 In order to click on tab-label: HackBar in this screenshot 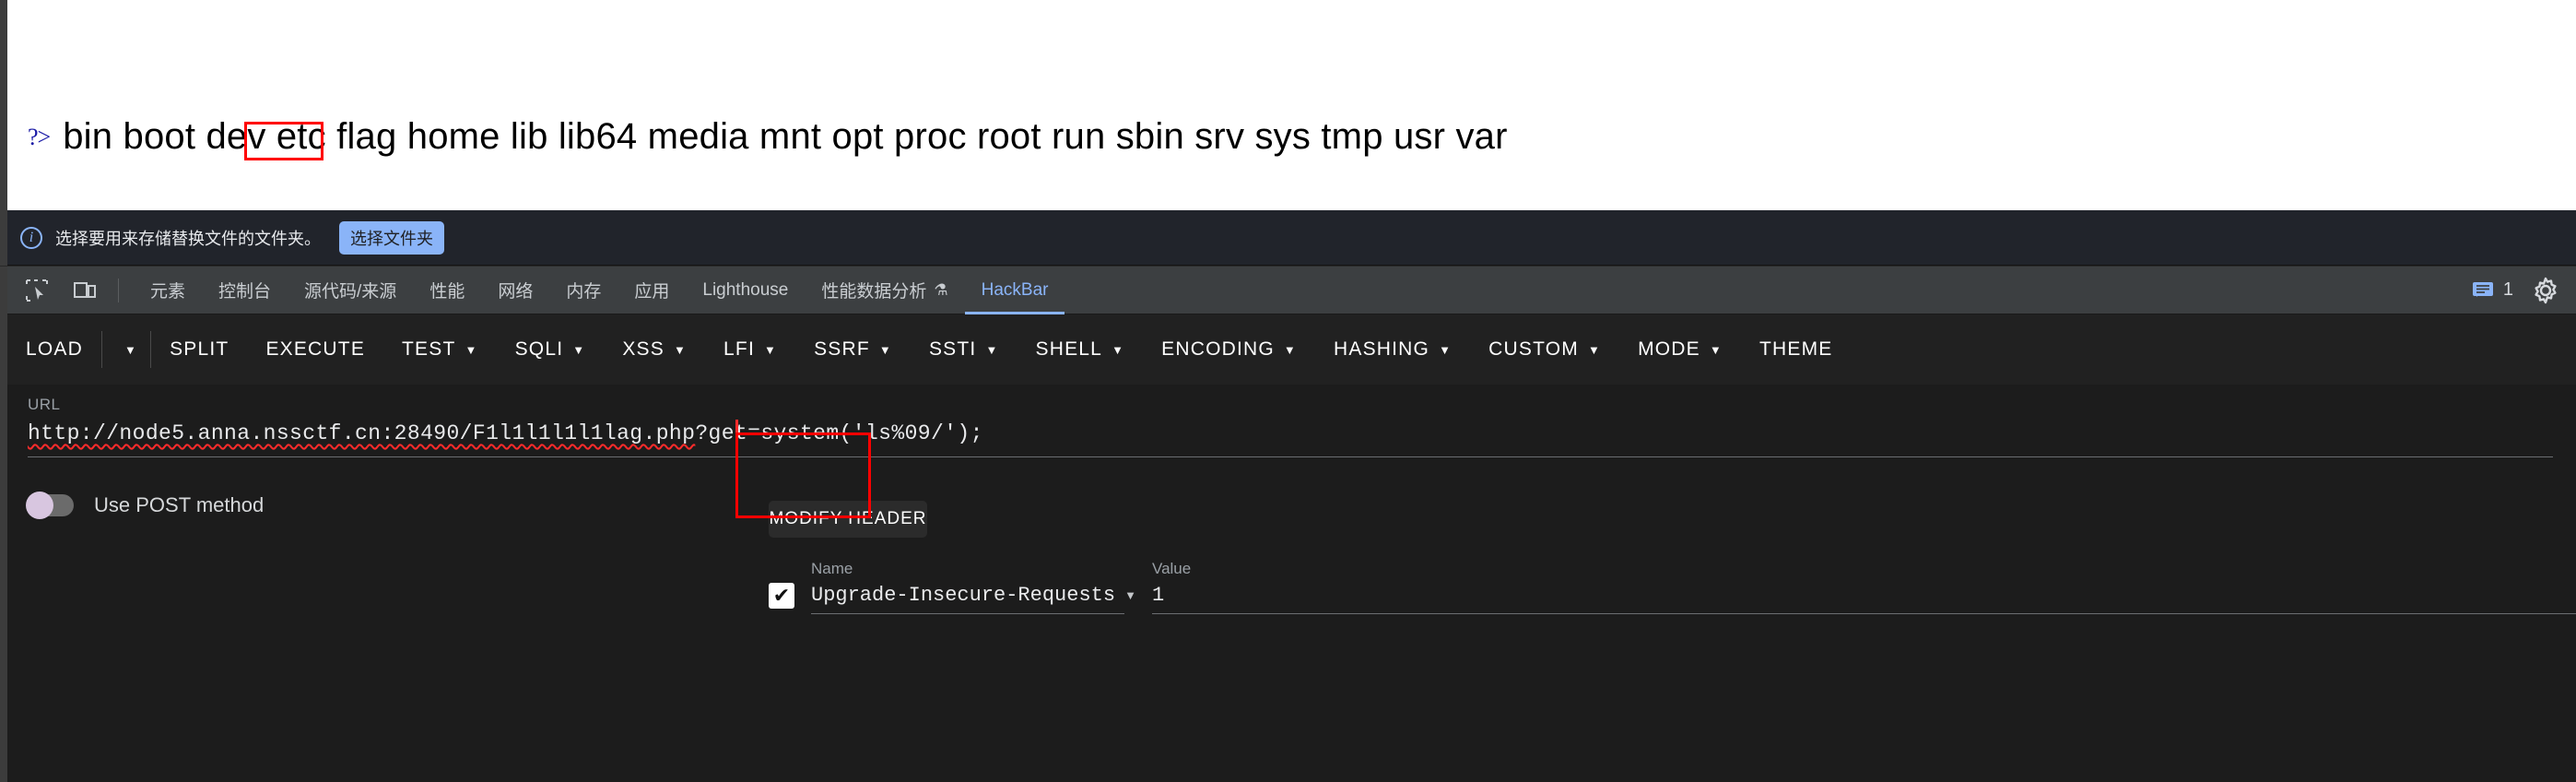, I will do `click(1015, 289)`.